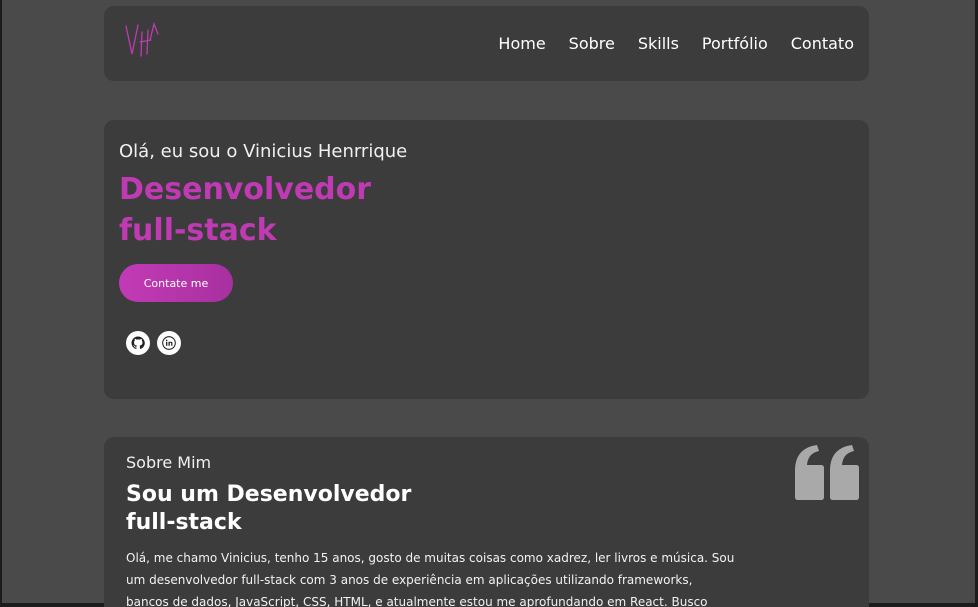 This screenshot has width=978, height=607. Describe the element at coordinates (184, 522) in the screenshot. I see `about-title-line2: full-stack` at that location.